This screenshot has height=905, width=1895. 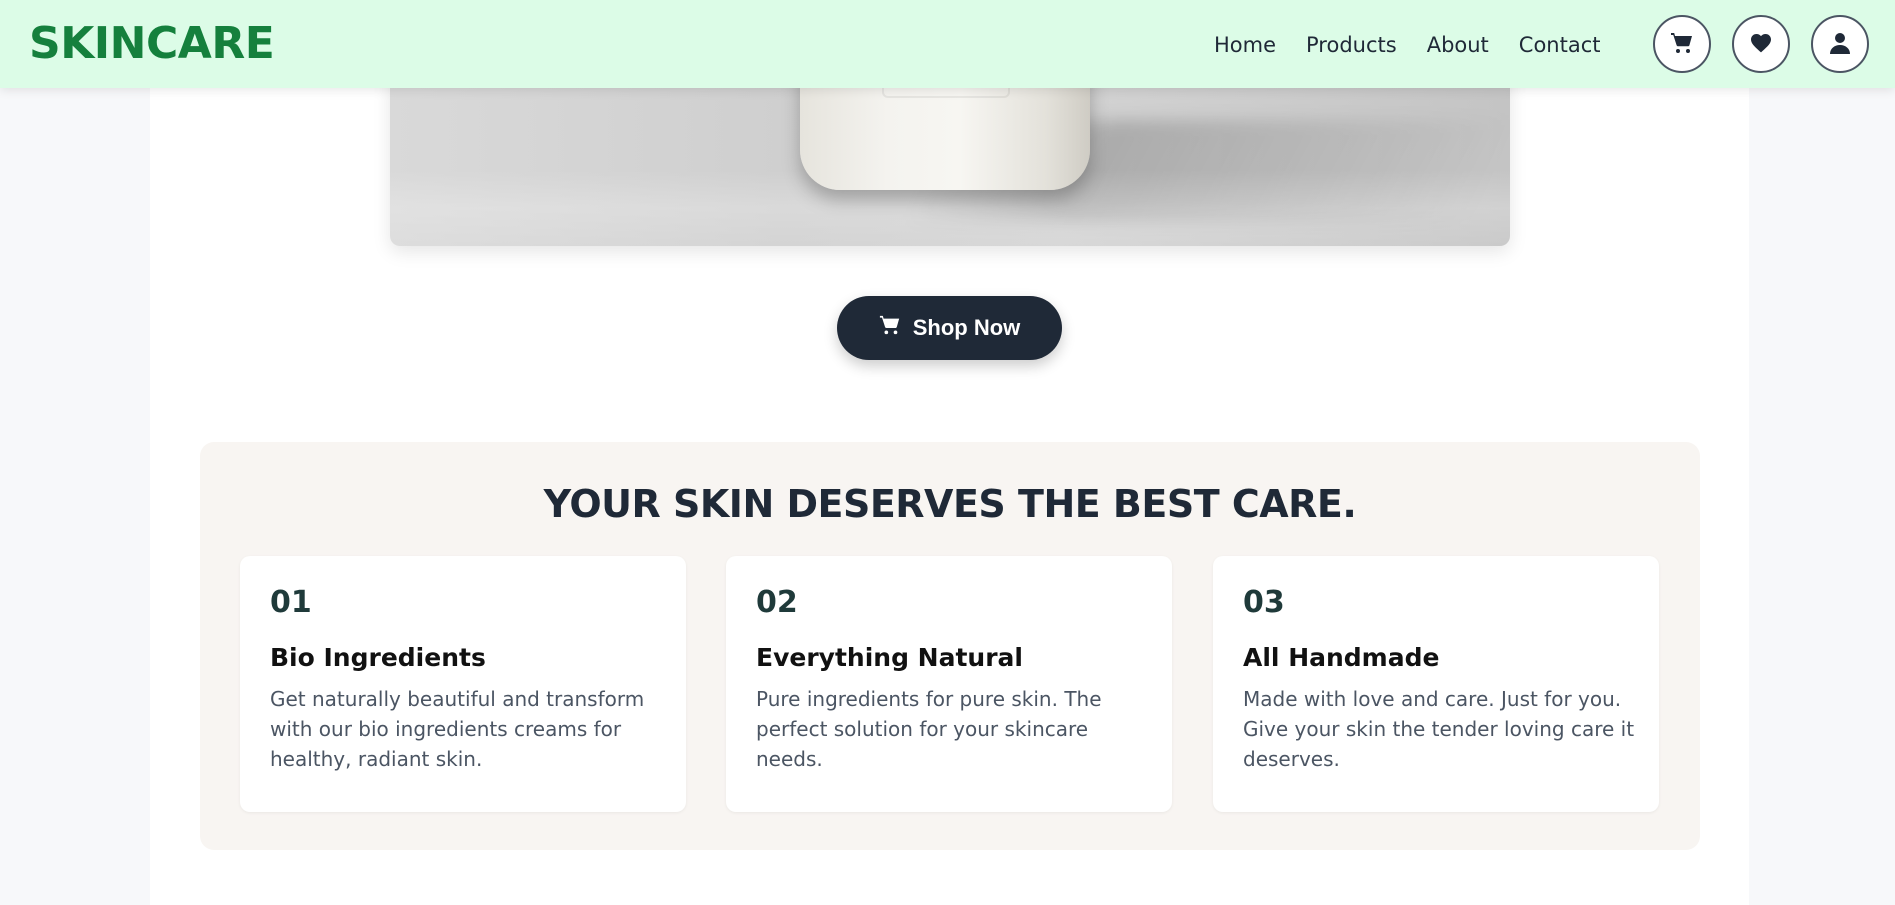 What do you see at coordinates (947, 44) in the screenshot?
I see `site-header: SKINCARE Home Products About Contact` at bounding box center [947, 44].